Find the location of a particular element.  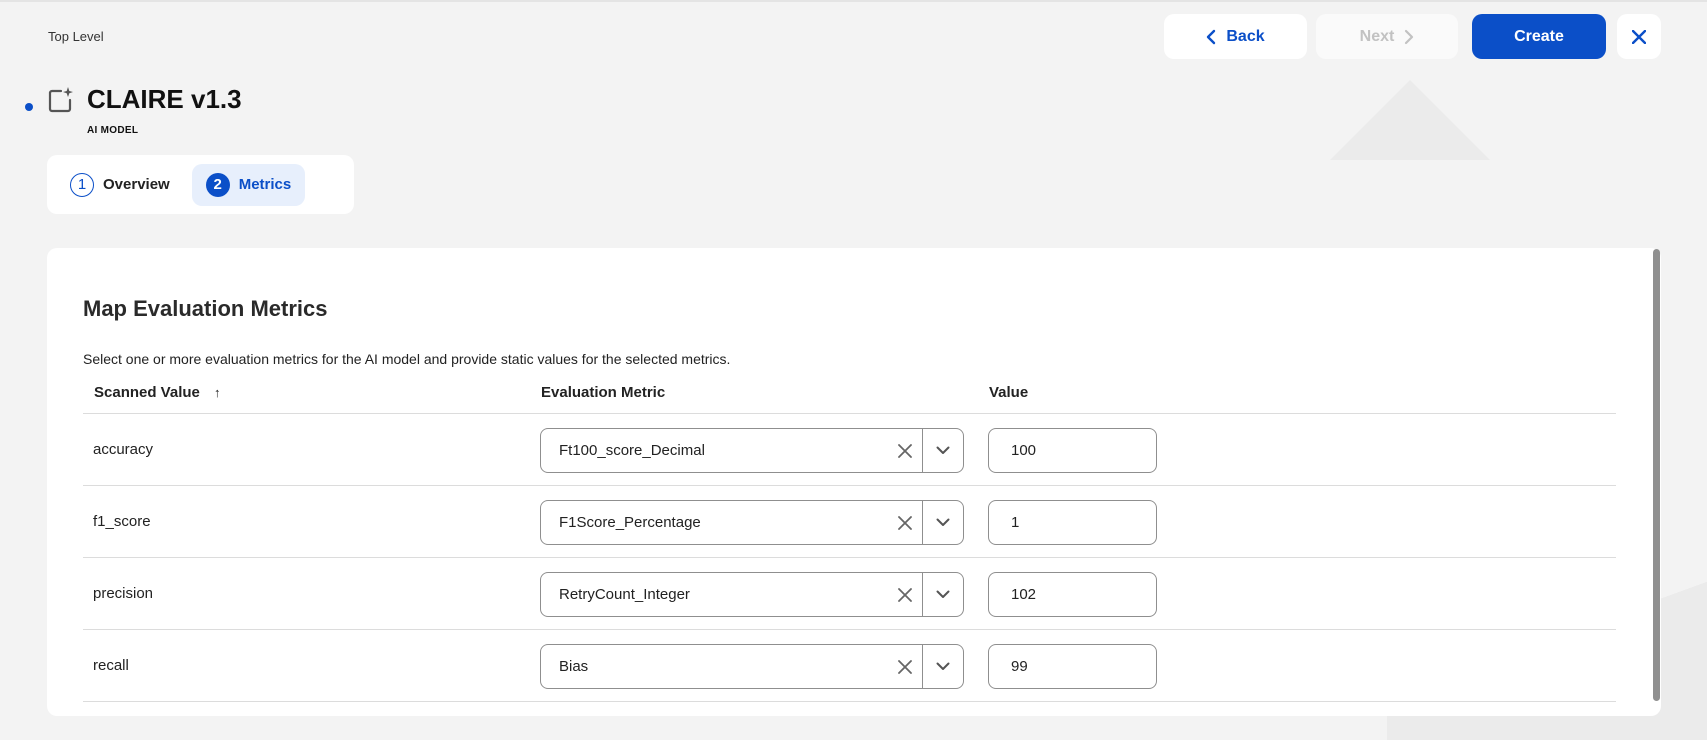

step-number: 2 is located at coordinates (217, 184).